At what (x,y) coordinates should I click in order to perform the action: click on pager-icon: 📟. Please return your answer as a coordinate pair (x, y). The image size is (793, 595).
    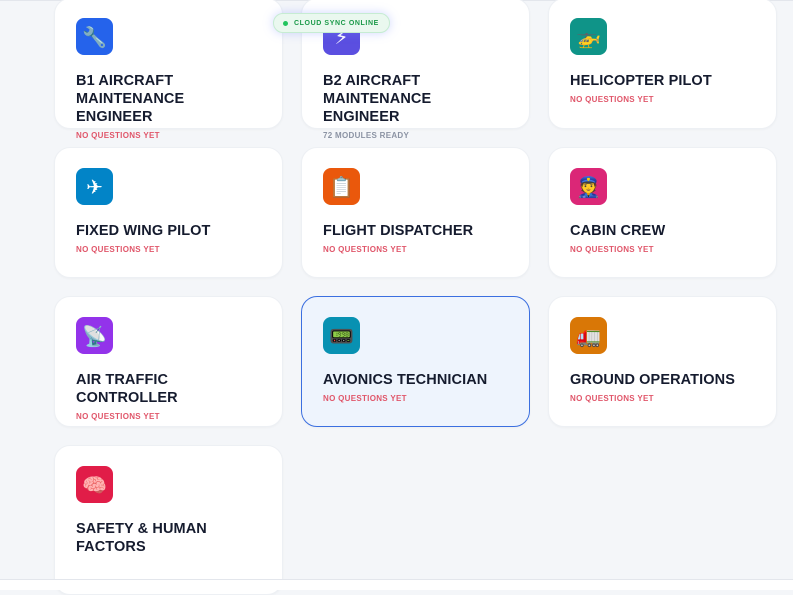
    Looking at the image, I should click on (341, 335).